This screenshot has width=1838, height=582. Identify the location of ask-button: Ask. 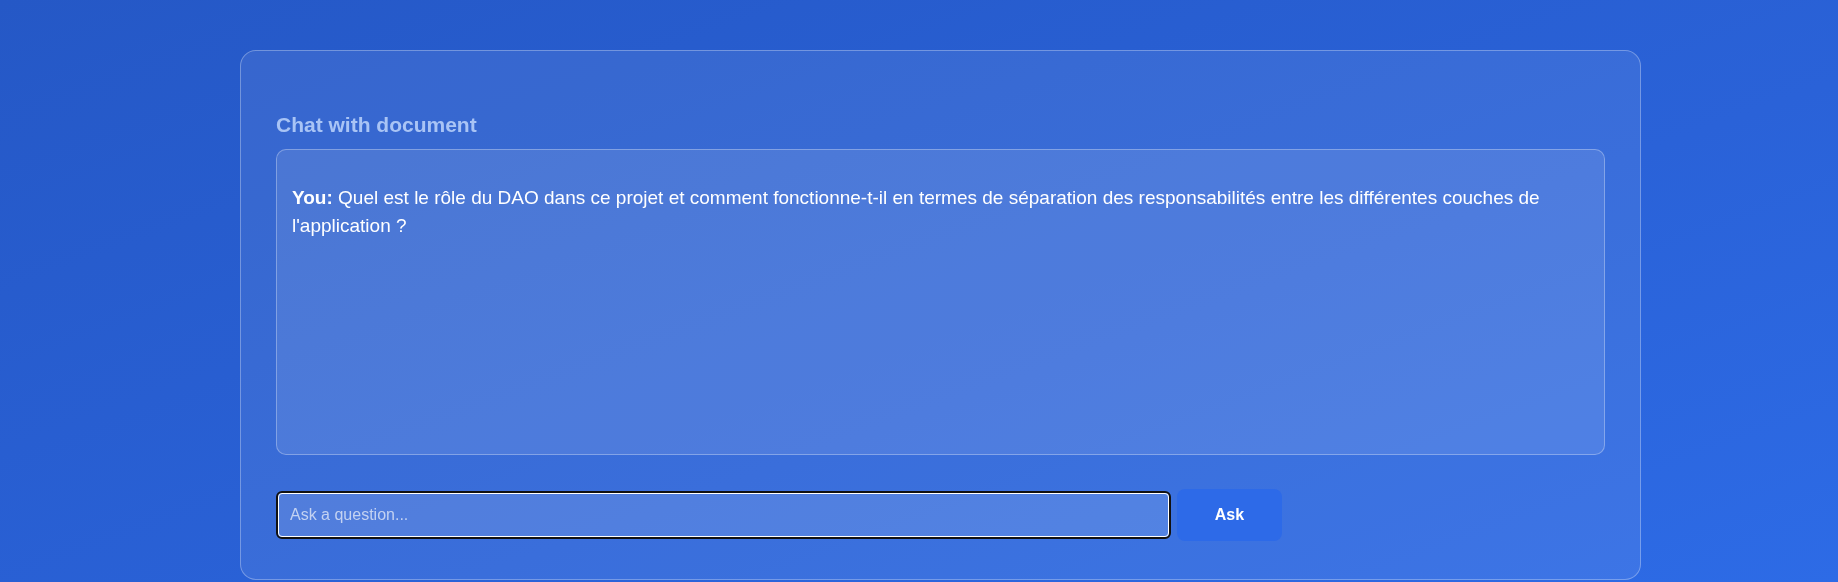
(1229, 515).